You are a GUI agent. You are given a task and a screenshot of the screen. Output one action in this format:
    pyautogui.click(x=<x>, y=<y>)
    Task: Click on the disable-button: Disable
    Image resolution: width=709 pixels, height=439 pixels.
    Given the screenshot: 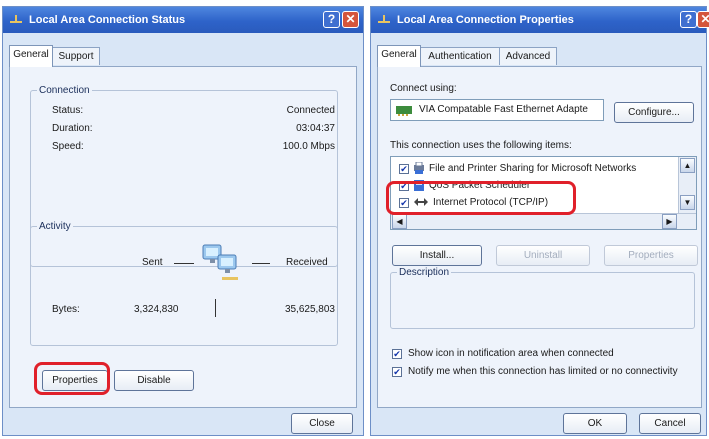 What is the action you would take?
    pyautogui.click(x=154, y=380)
    